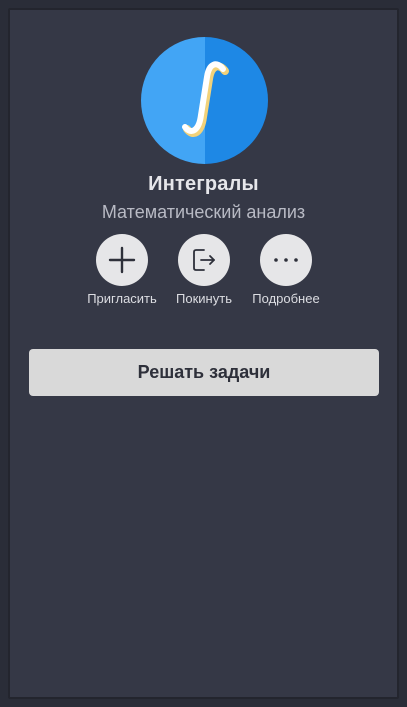 The image size is (407, 707). I want to click on leave-button: Покинуть, so click(204, 270).